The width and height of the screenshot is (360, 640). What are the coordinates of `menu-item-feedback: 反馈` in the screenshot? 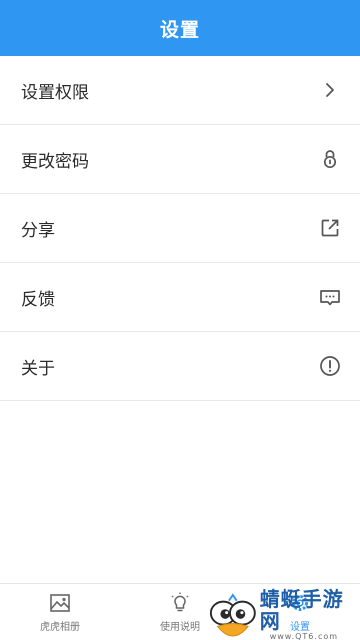 It's located at (180, 297).